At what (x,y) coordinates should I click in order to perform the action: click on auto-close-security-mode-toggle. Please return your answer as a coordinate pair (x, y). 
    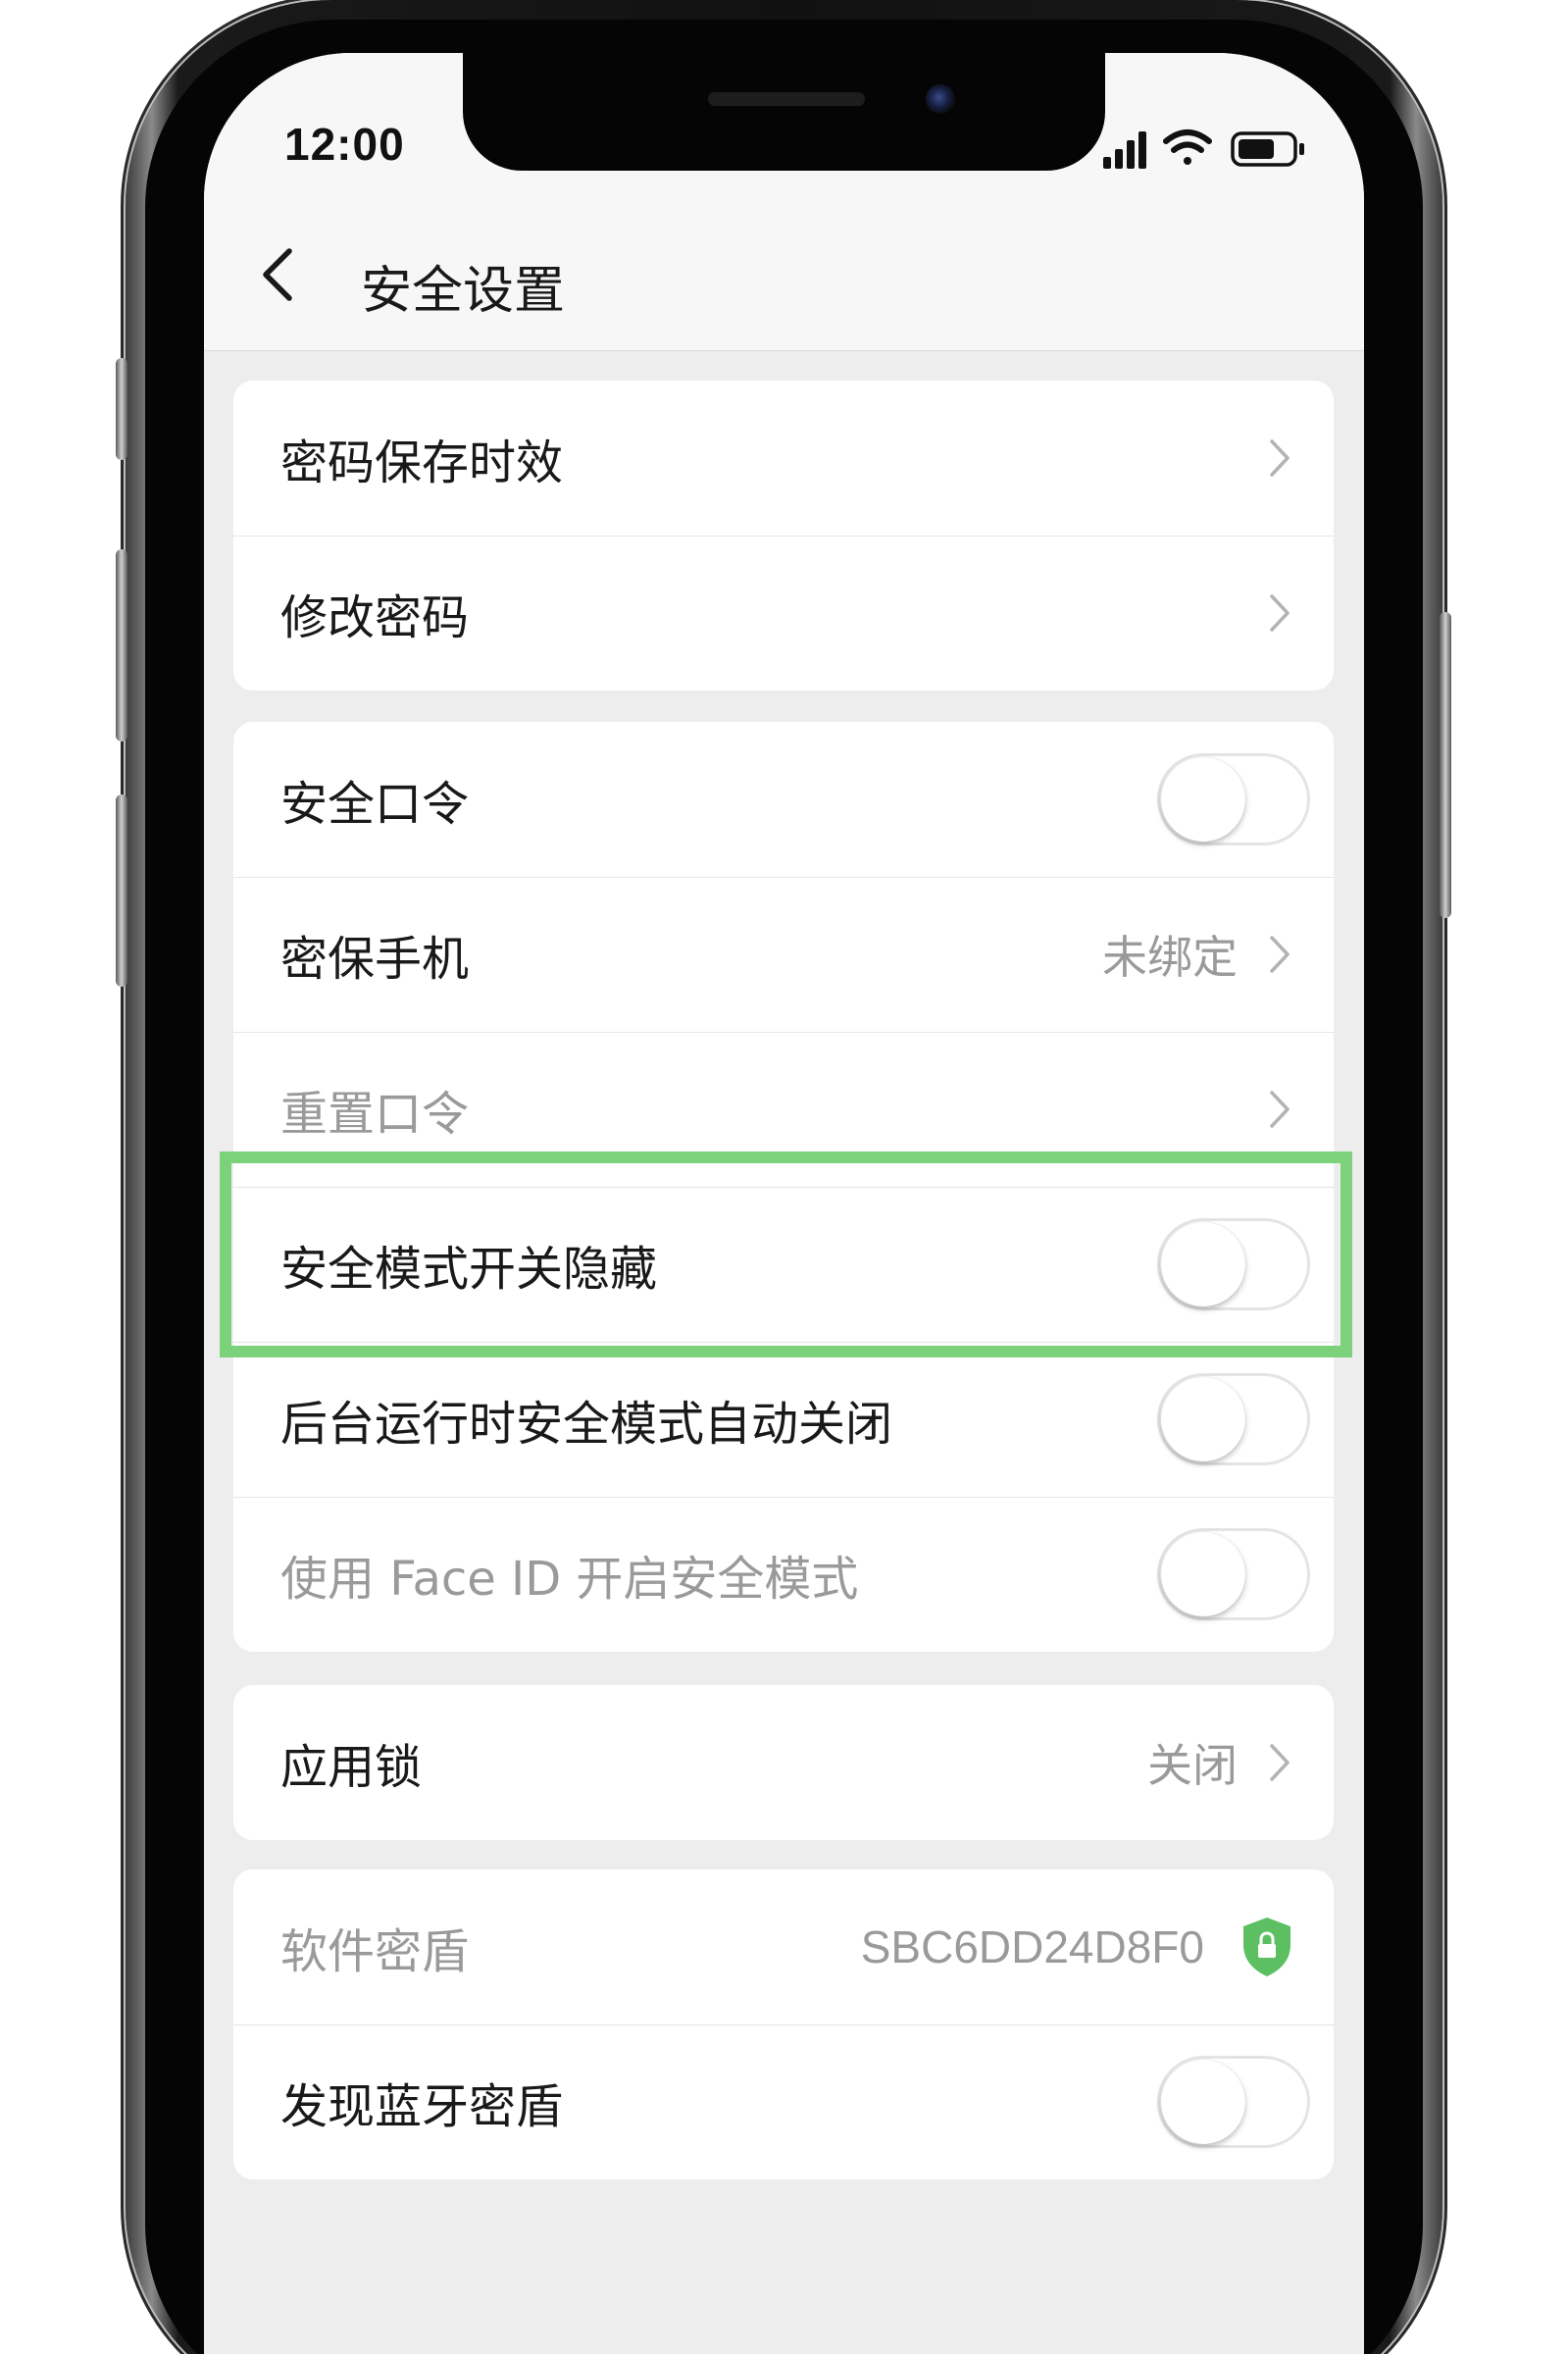
    Looking at the image, I should click on (1233, 1419).